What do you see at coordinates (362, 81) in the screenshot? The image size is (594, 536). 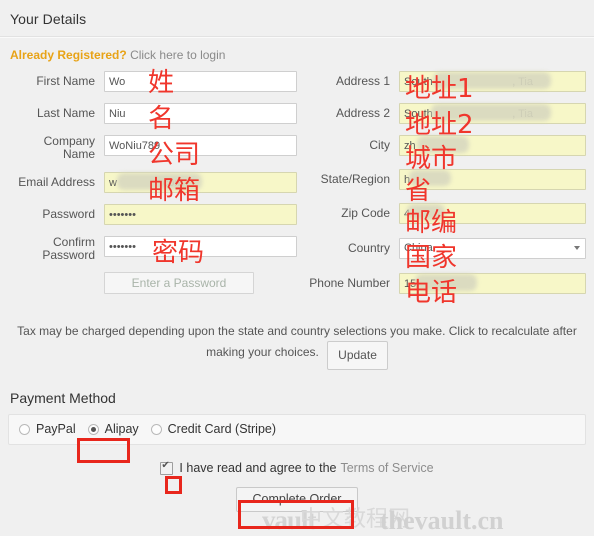 I see `label-address-1: Address 1` at bounding box center [362, 81].